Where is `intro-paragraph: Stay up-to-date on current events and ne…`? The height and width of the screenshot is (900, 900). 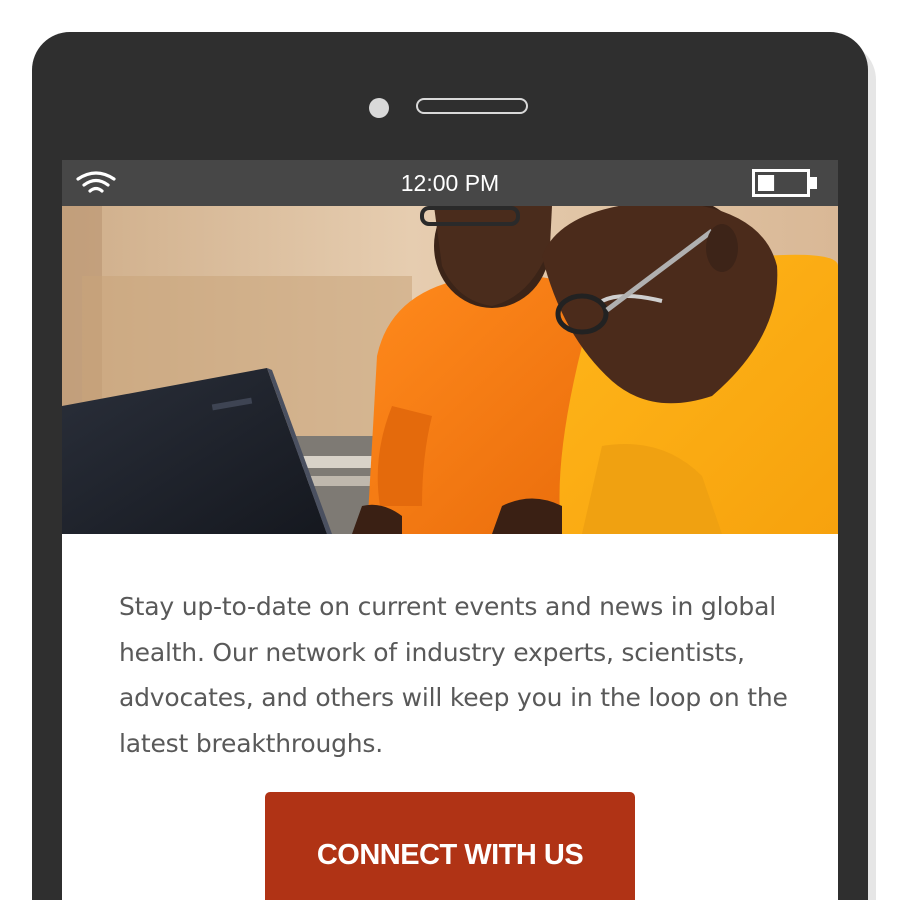 intro-paragraph: Stay up-to-date on current events and ne… is located at coordinates (453, 675).